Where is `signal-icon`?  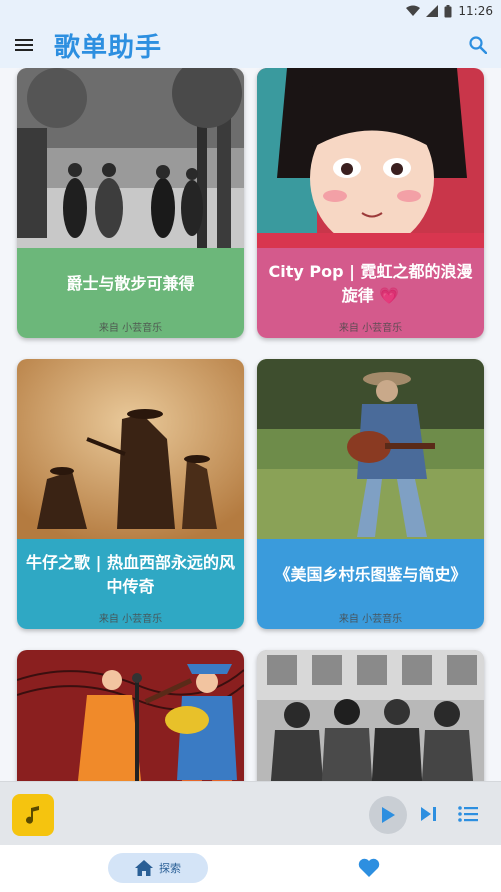 signal-icon is located at coordinates (432, 11).